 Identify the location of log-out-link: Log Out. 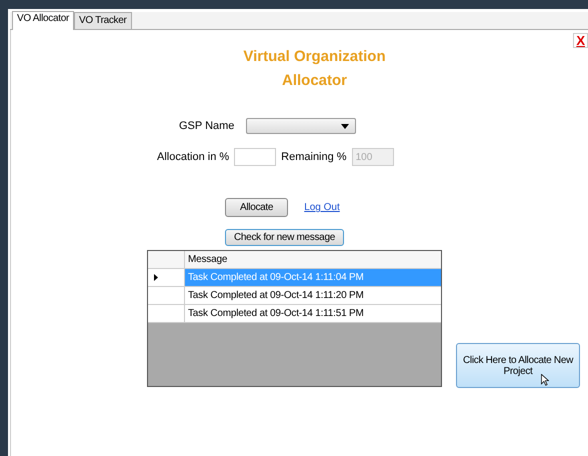
(322, 207).